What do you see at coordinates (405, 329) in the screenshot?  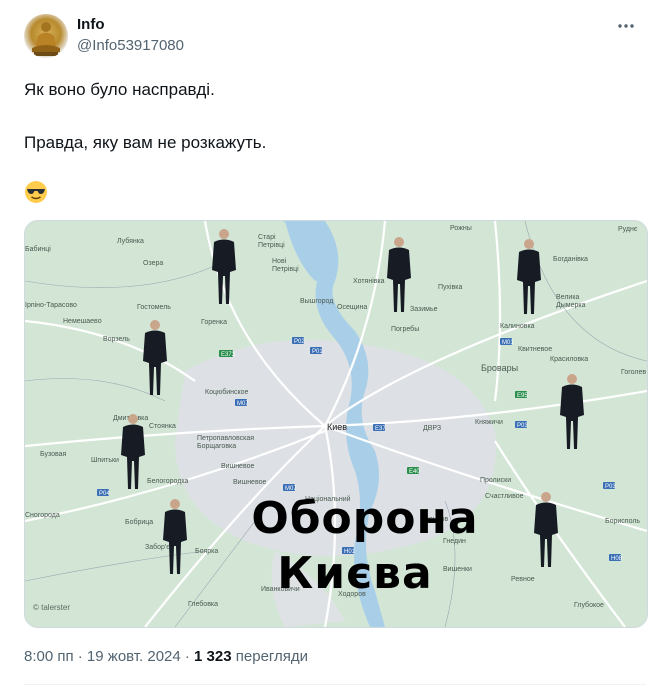 I see `svg-text: Погребы` at bounding box center [405, 329].